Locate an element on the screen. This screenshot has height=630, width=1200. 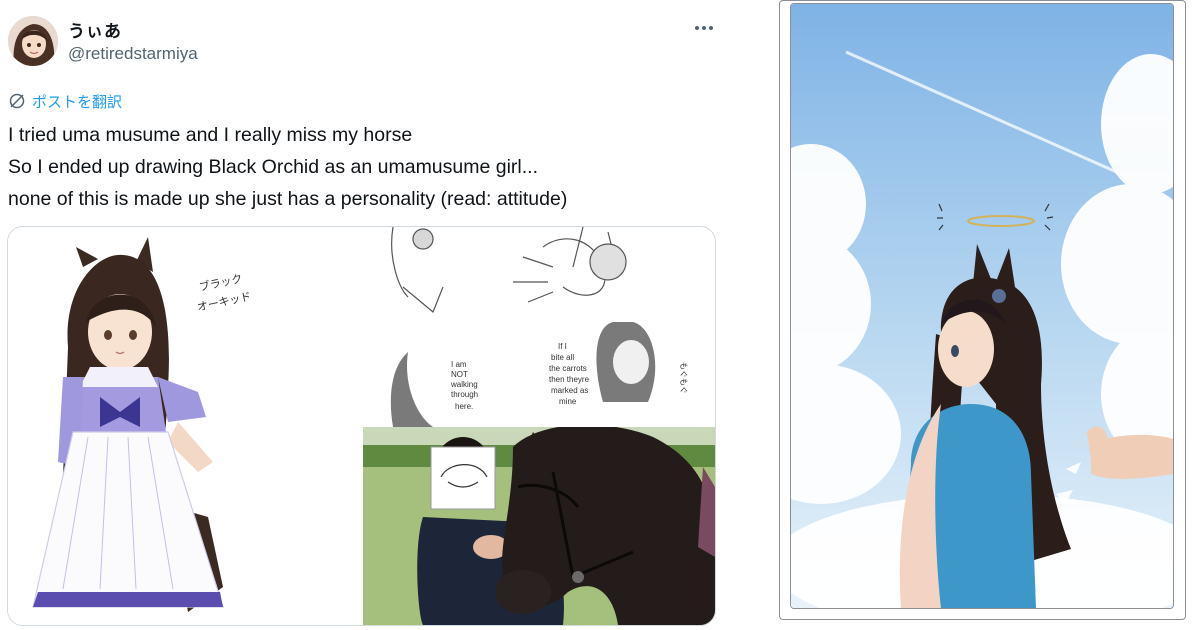
media-image-horse-photo is located at coordinates (539, 526).